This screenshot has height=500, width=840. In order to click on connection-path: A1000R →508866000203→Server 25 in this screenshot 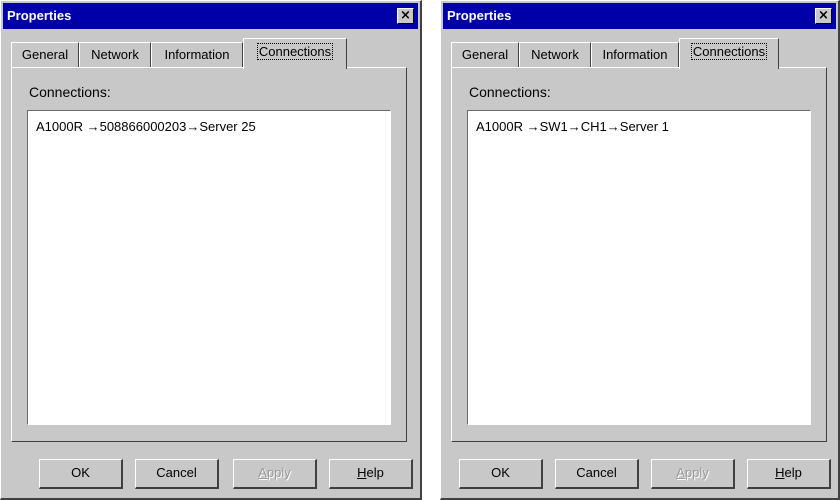, I will do `click(146, 126)`.